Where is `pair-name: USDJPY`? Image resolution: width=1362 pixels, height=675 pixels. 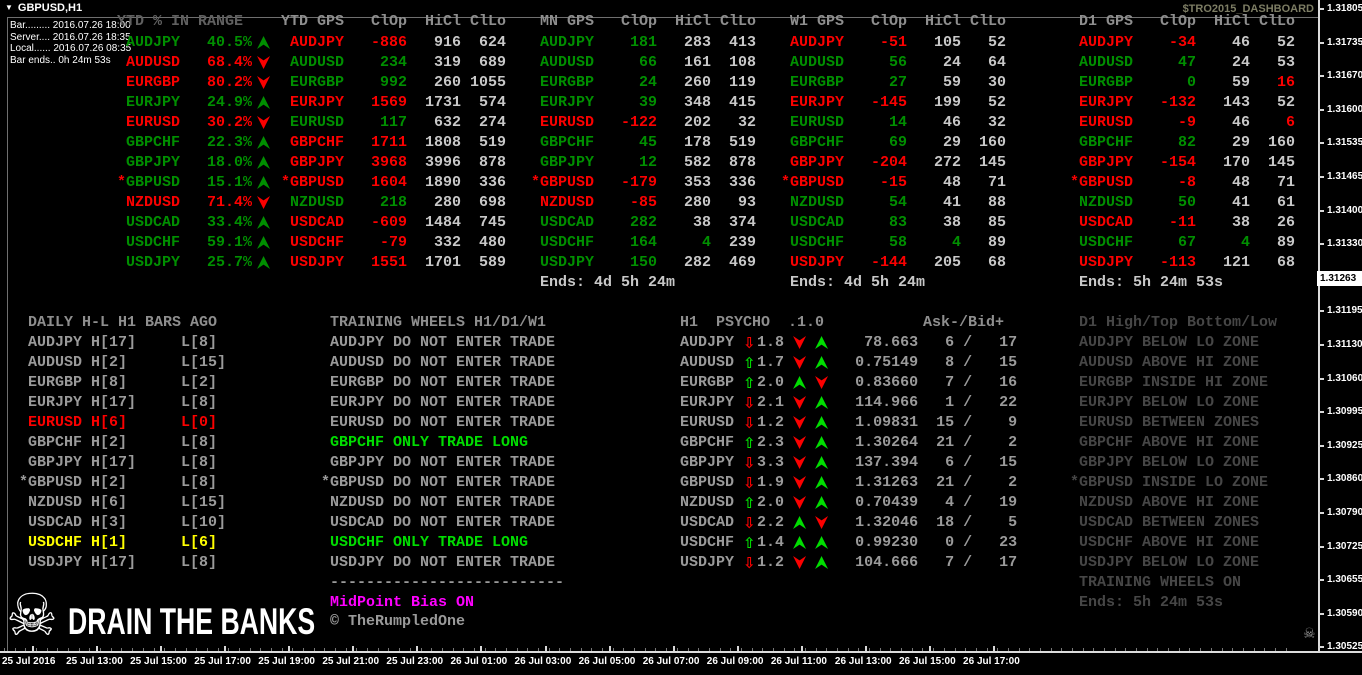
pair-name: USDJPY is located at coordinates (153, 262).